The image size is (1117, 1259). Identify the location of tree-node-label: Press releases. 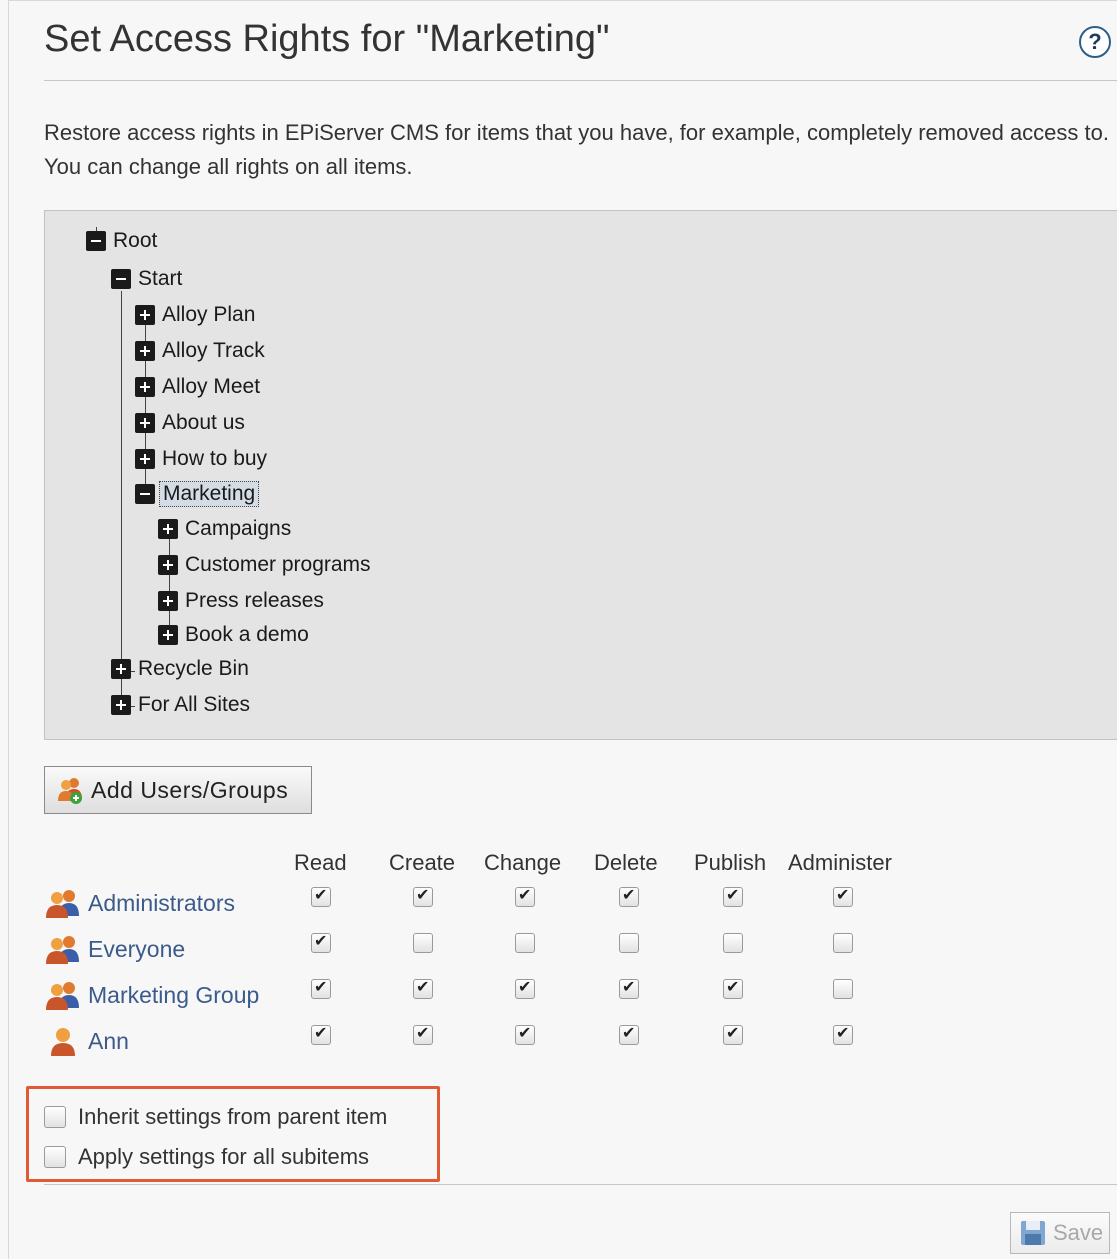
(254, 601).